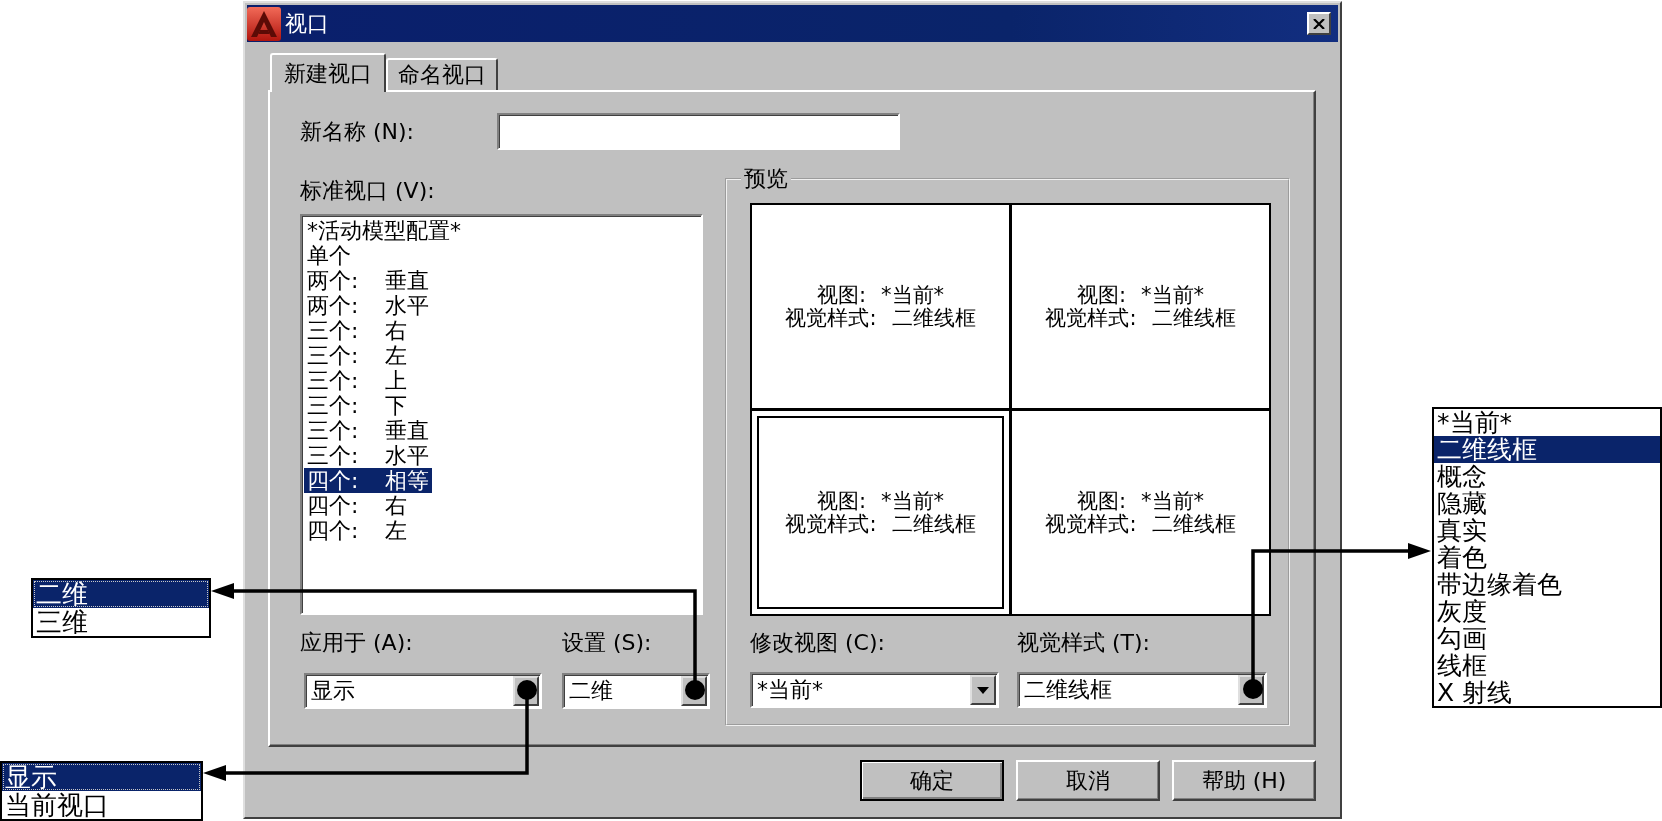 The image size is (1662, 821). Describe the element at coordinates (307, 23) in the screenshot. I see `window-title: 视口` at that location.